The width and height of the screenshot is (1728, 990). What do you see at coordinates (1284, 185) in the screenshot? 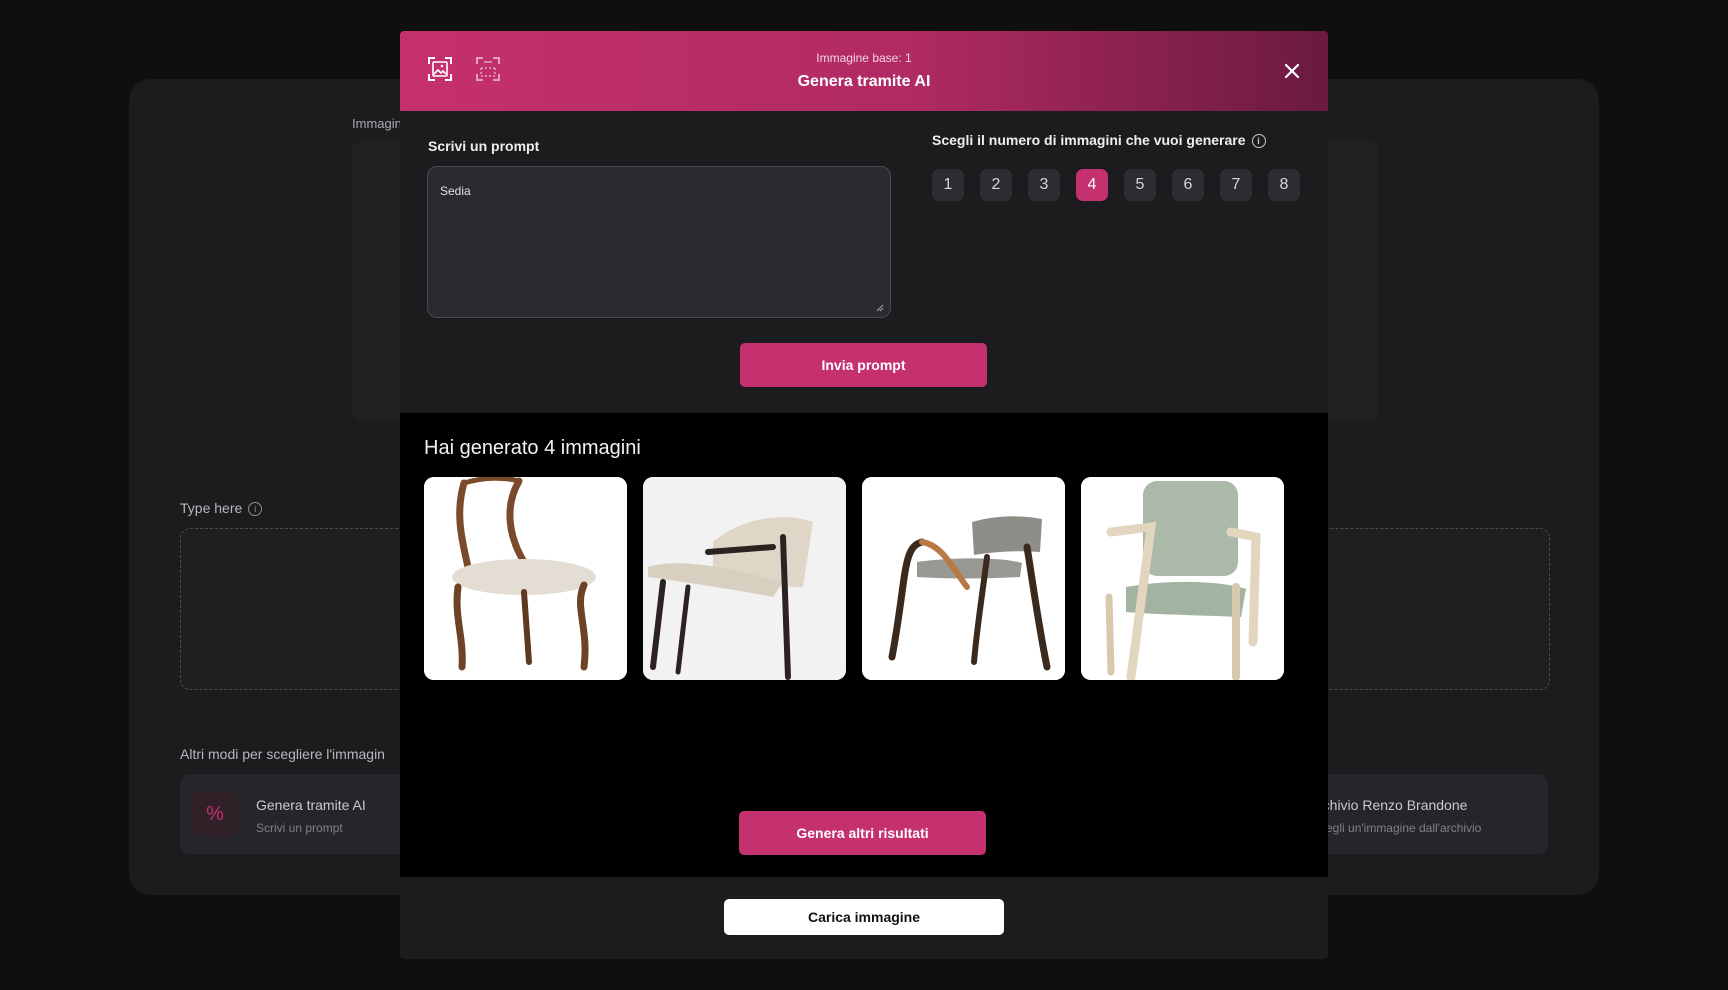
I see `count-option-8: 8` at bounding box center [1284, 185].